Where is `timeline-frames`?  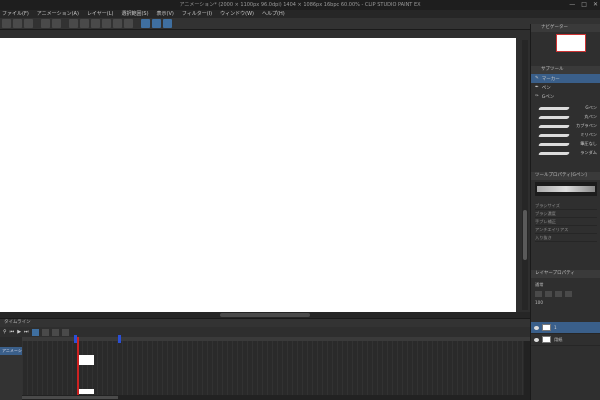 timeline-frames is located at coordinates (276, 370).